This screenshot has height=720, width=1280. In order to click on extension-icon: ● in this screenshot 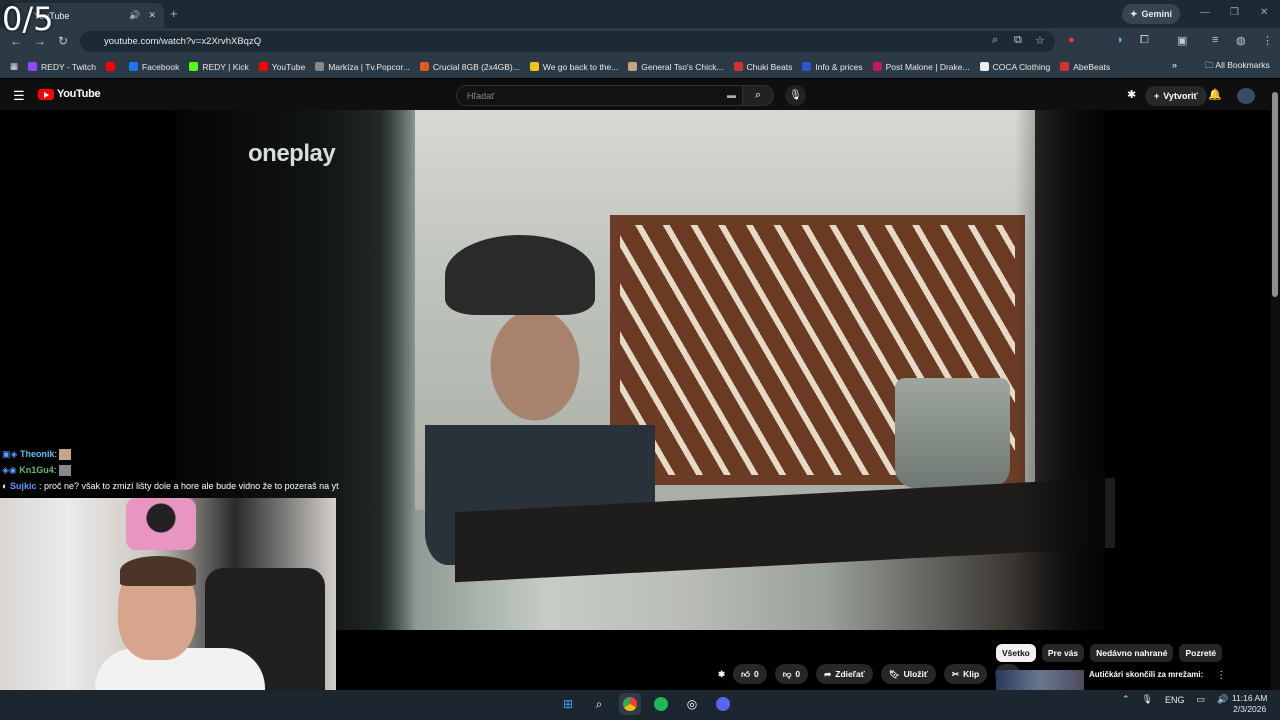, I will do `click(1071, 40)`.